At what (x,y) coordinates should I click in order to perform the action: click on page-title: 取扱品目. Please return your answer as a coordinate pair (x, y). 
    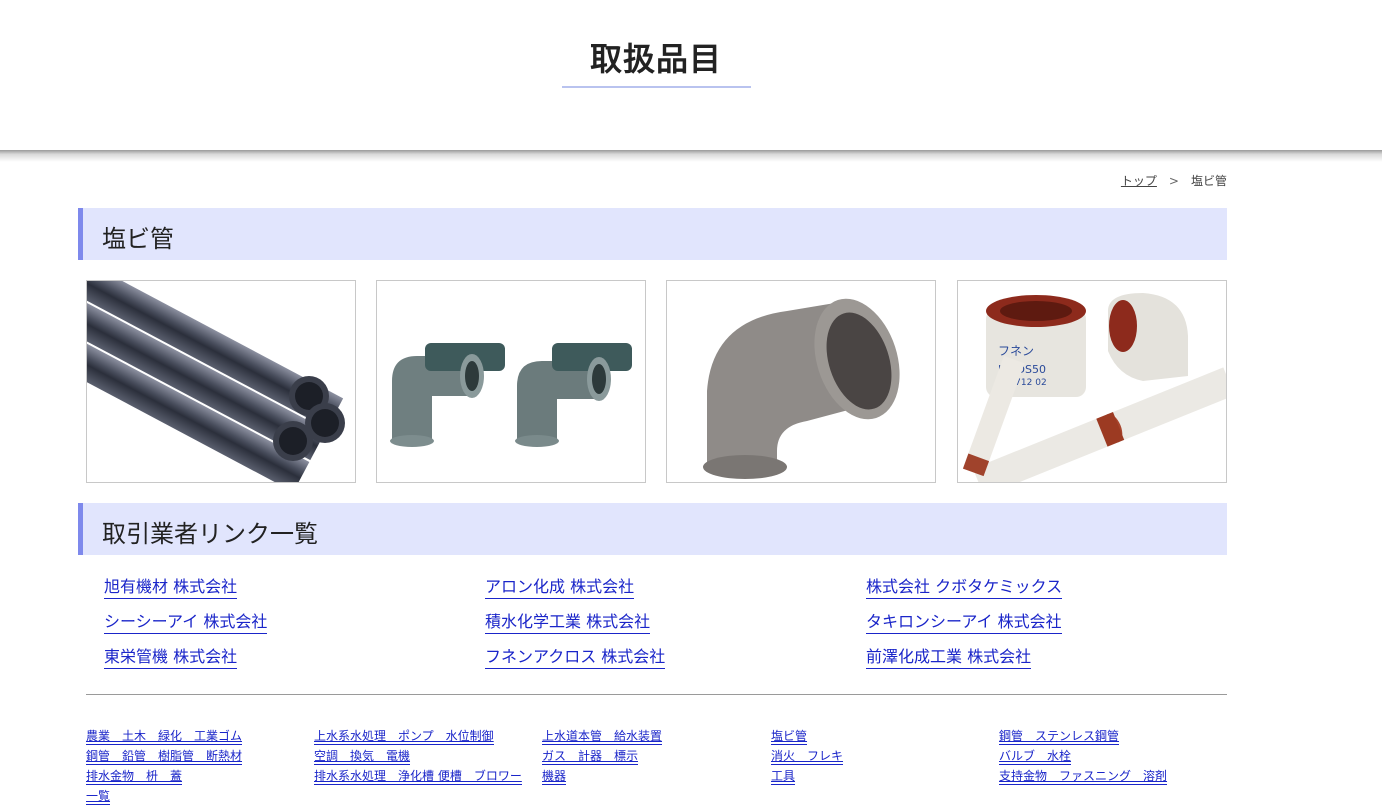
    Looking at the image, I should click on (655, 59).